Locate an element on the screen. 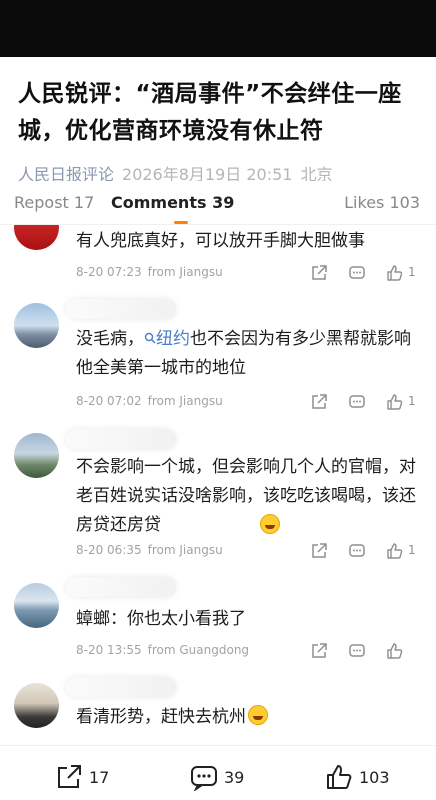 This screenshot has width=436, height=800. tab-likes: Likes 103 is located at coordinates (382, 202).